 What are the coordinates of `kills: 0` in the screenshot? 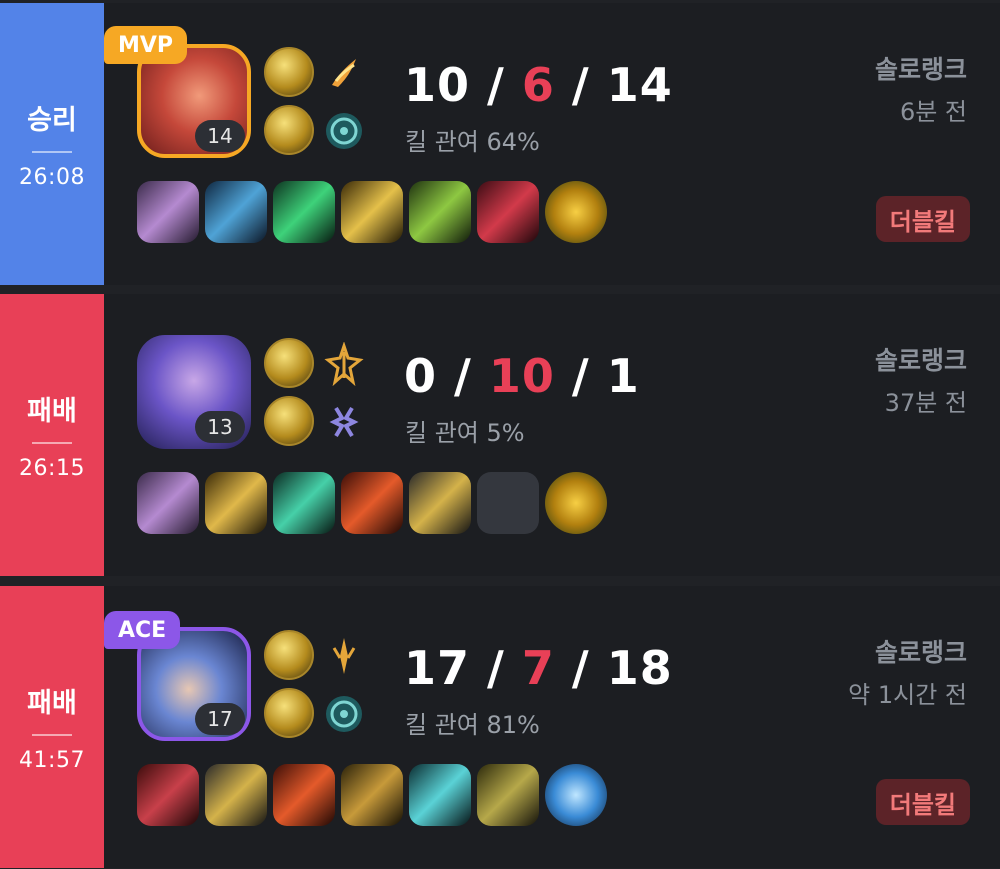 It's located at (421, 376).